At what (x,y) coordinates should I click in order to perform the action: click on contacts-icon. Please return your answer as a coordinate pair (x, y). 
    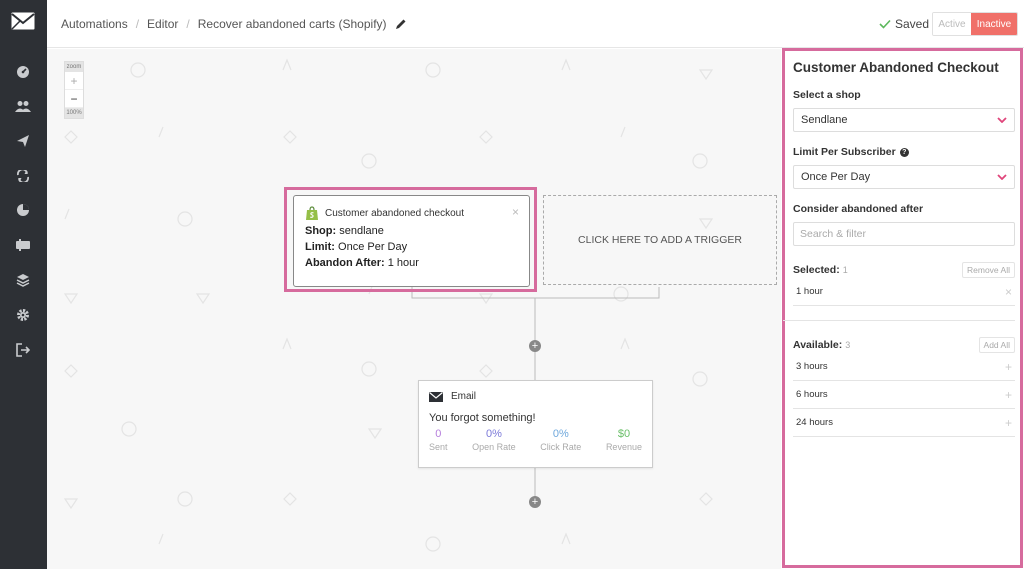
    Looking at the image, I should click on (23, 106).